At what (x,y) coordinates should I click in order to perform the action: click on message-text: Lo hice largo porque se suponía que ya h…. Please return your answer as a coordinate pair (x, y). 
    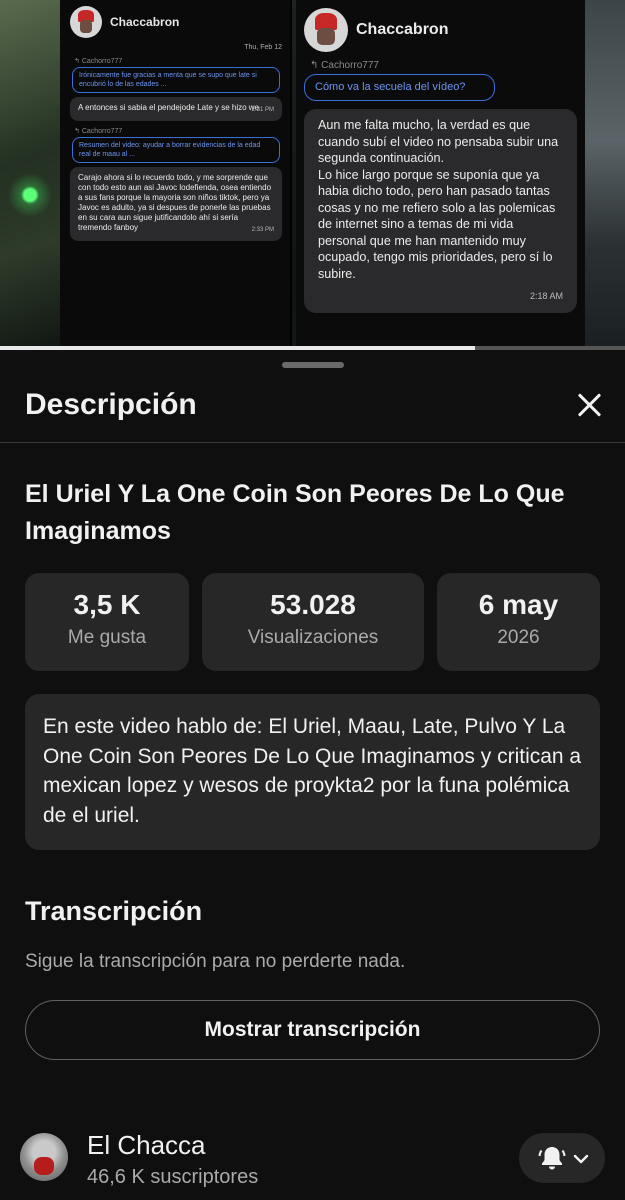
    Looking at the image, I should click on (437, 224).